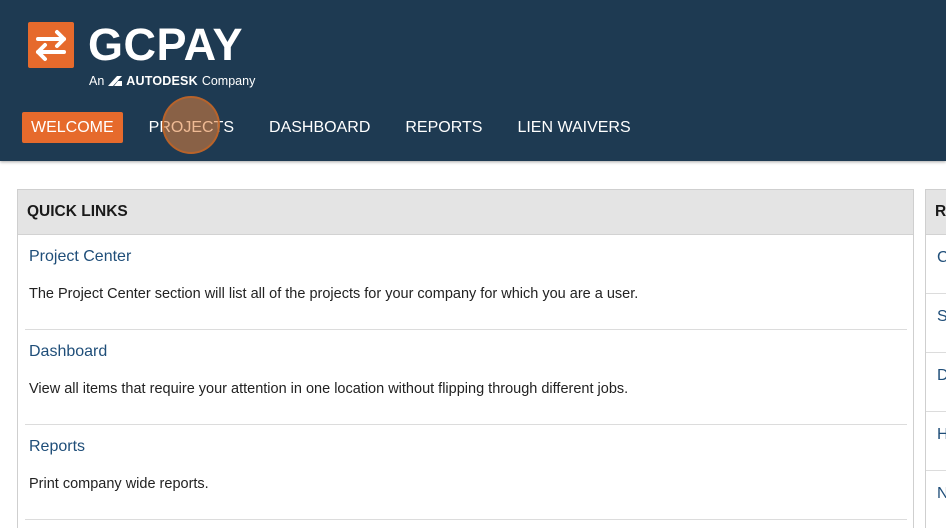  Describe the element at coordinates (68, 352) in the screenshot. I see `dashboard-link: Dashboard` at that location.